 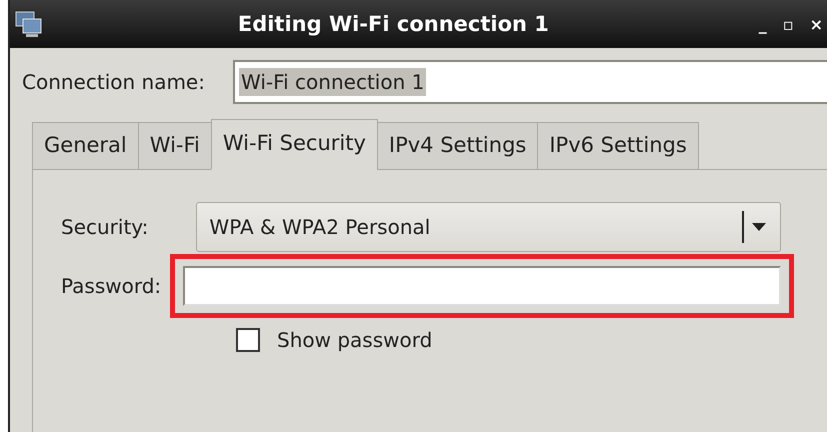 I want to click on field-label: Password:, so click(x=111, y=286).